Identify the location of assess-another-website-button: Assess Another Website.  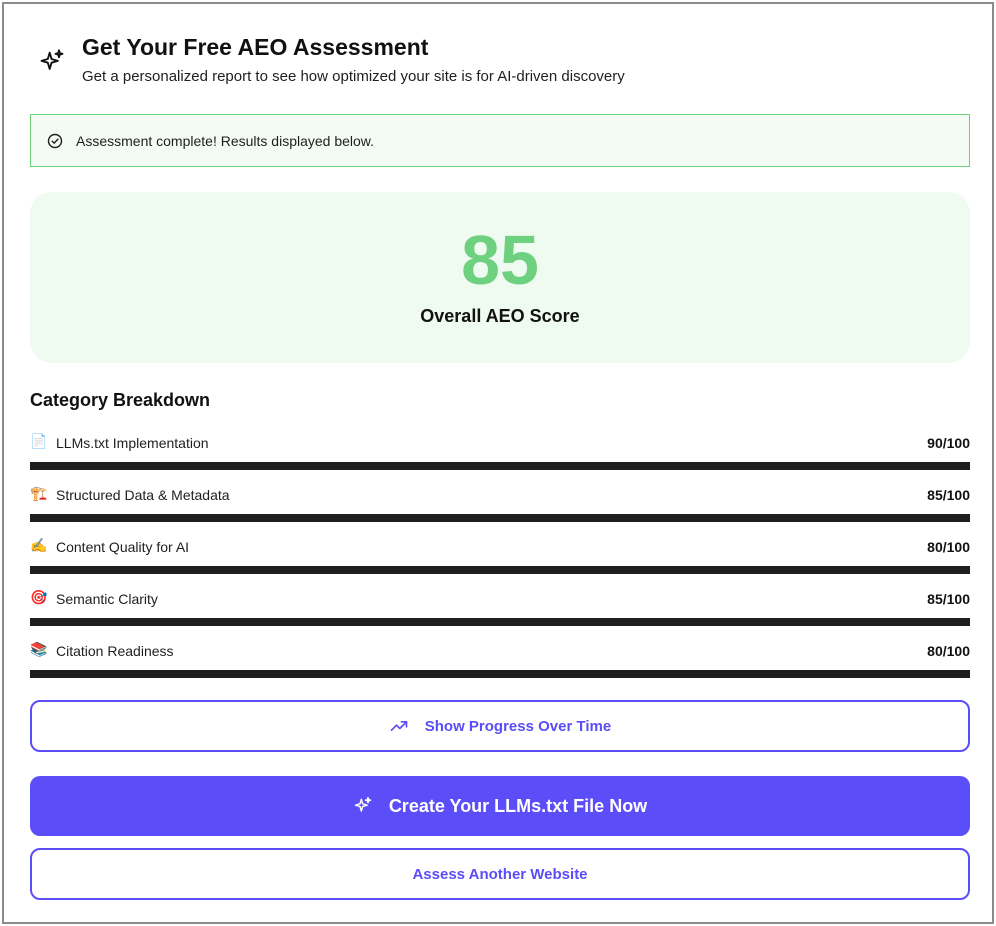
(500, 874).